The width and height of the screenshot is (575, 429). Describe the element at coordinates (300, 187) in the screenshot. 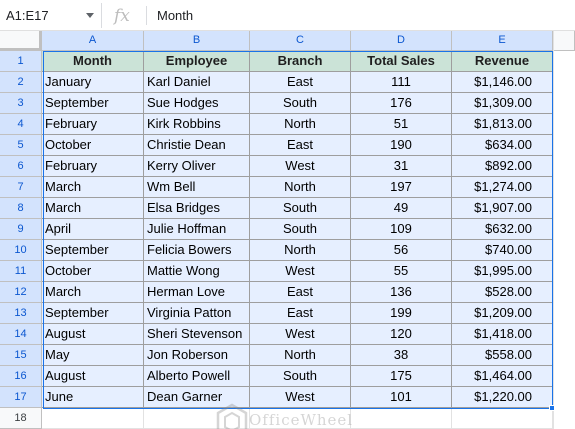

I see `cell-c7: North` at that location.